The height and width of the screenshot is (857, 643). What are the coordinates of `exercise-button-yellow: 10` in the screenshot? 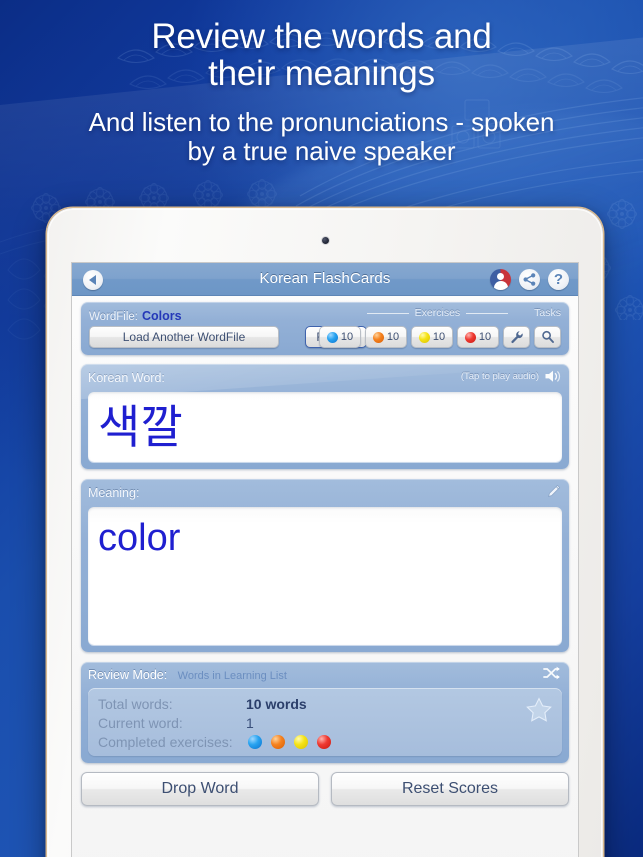 It's located at (432, 337).